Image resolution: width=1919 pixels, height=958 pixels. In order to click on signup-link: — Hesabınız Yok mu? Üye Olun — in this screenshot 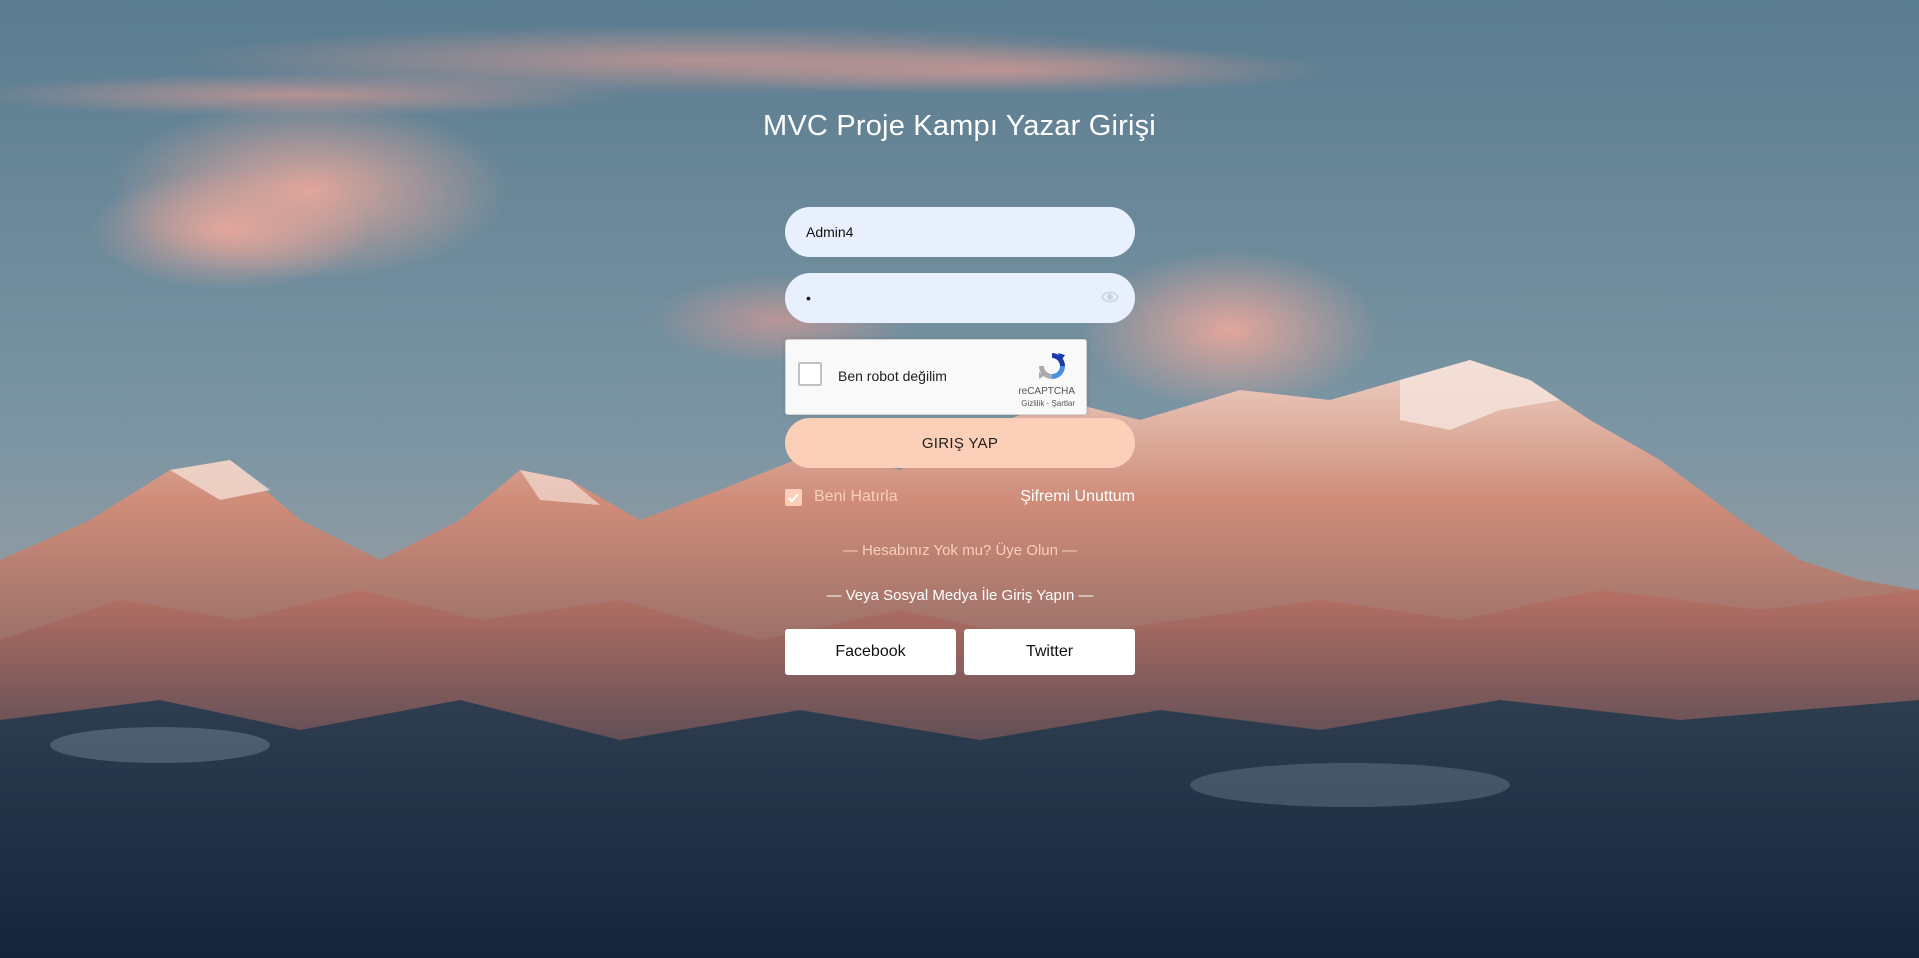, I will do `click(960, 552)`.